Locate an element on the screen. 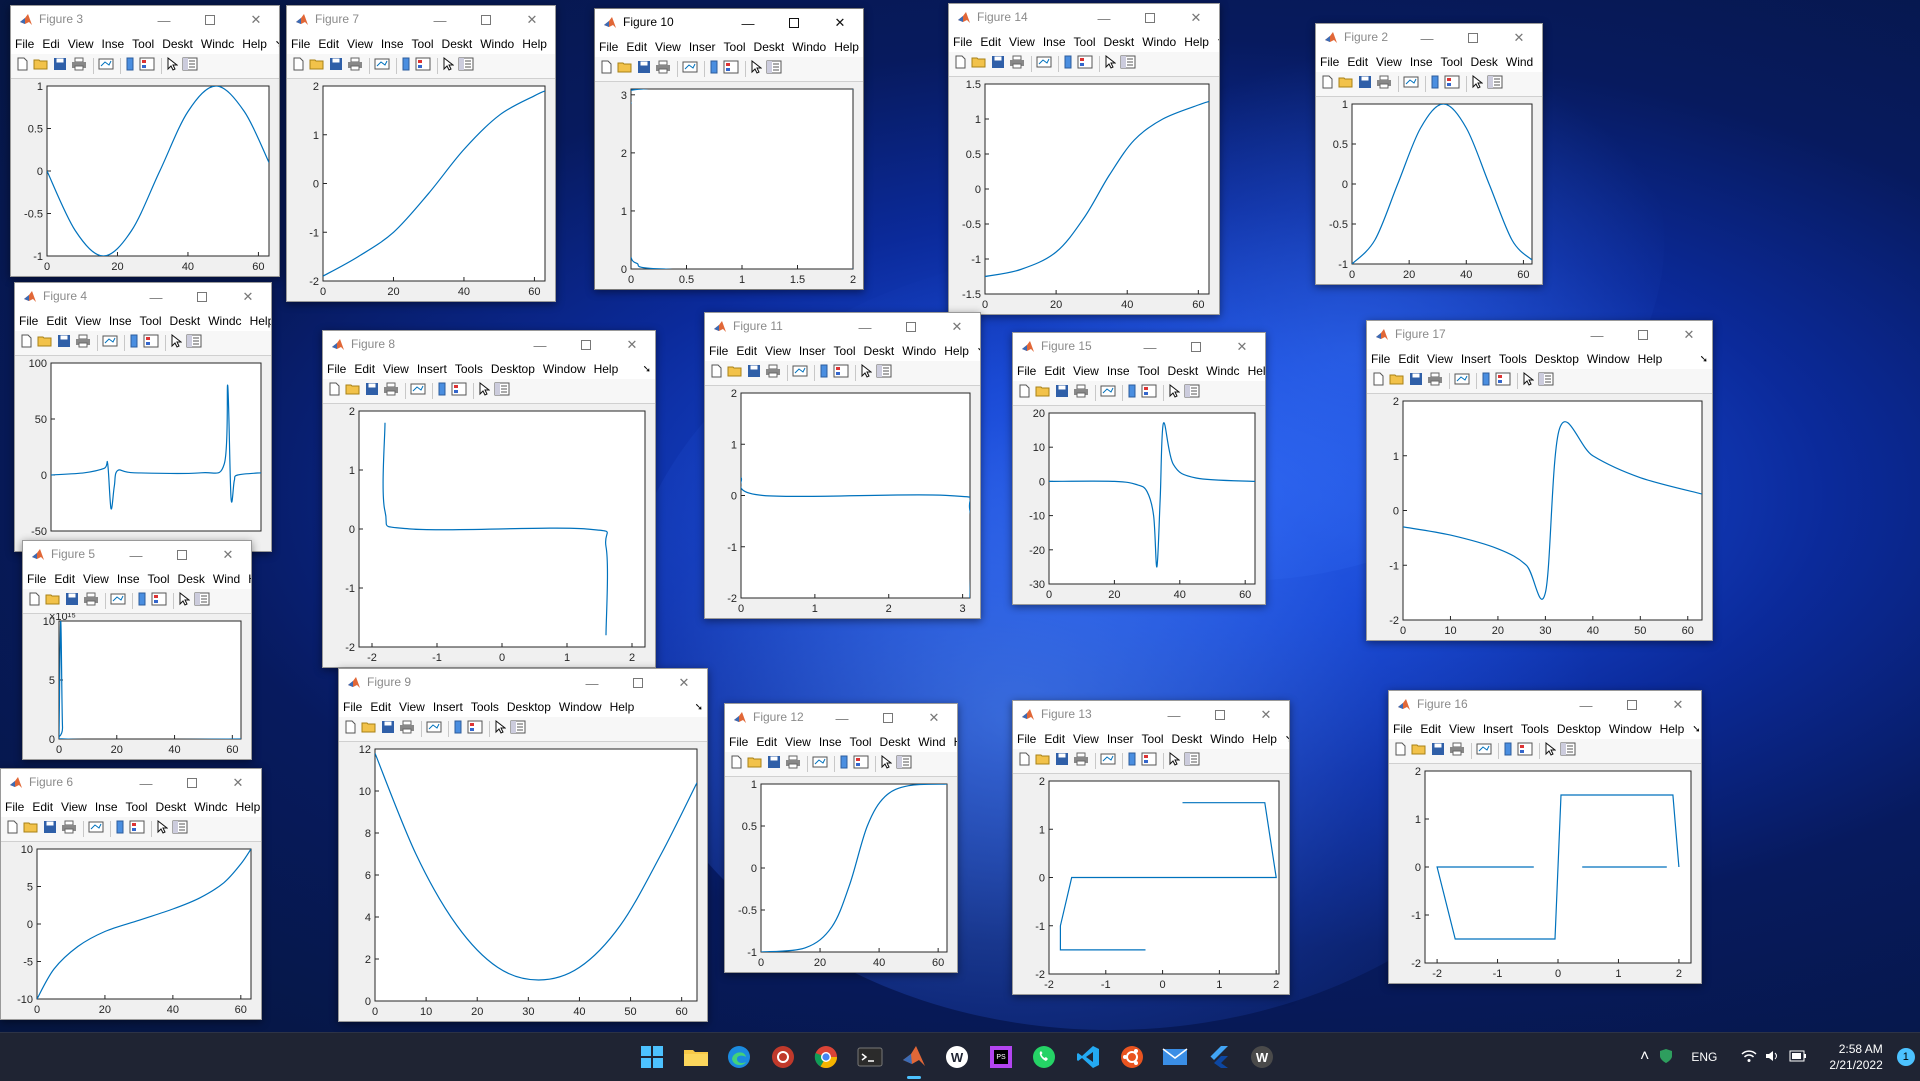 The width and height of the screenshot is (1920, 1081). menu-item: Window is located at coordinates (1630, 729).